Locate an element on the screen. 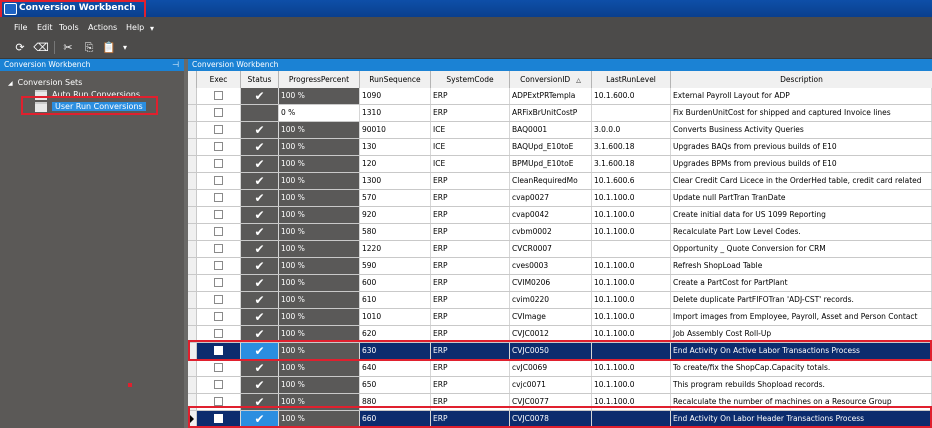 The image size is (932, 428). runsequence-cell: 640 is located at coordinates (395, 368).